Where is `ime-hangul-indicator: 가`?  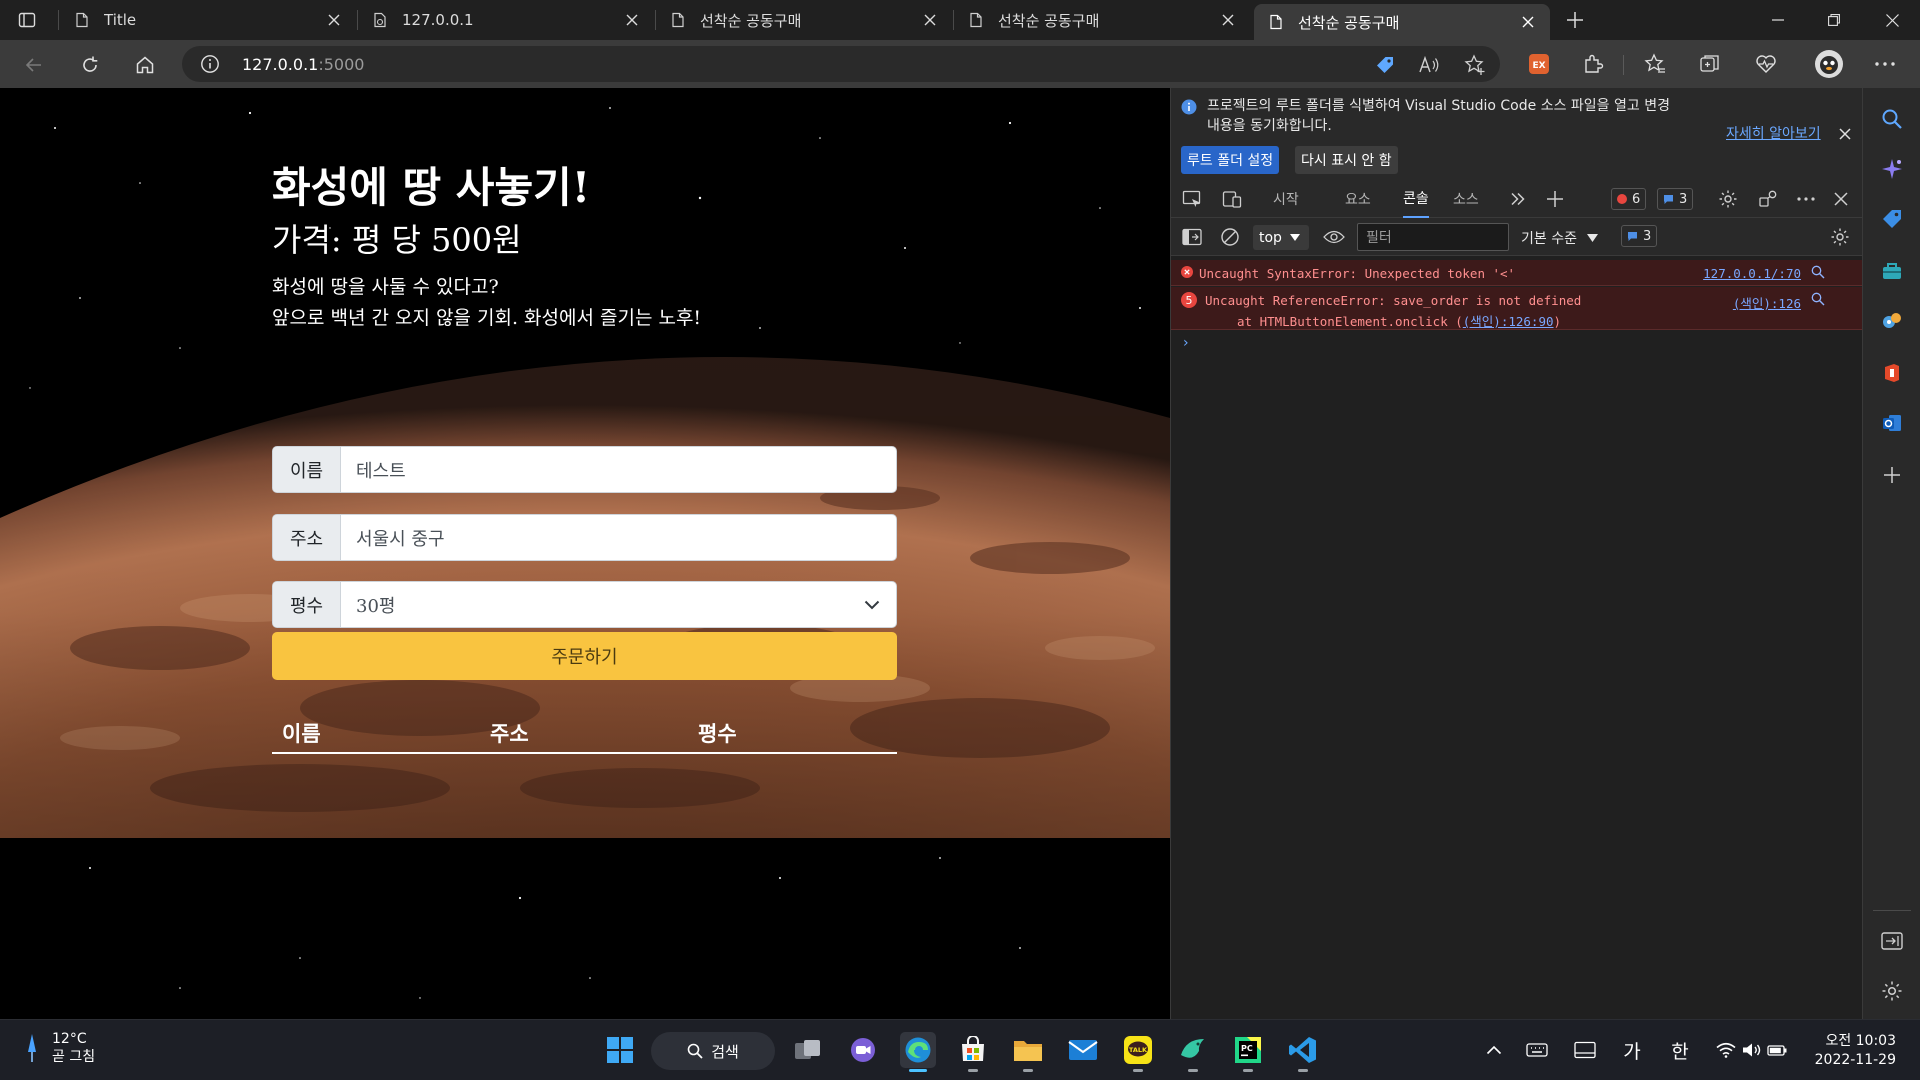 ime-hangul-indicator: 가 is located at coordinates (1632, 1050).